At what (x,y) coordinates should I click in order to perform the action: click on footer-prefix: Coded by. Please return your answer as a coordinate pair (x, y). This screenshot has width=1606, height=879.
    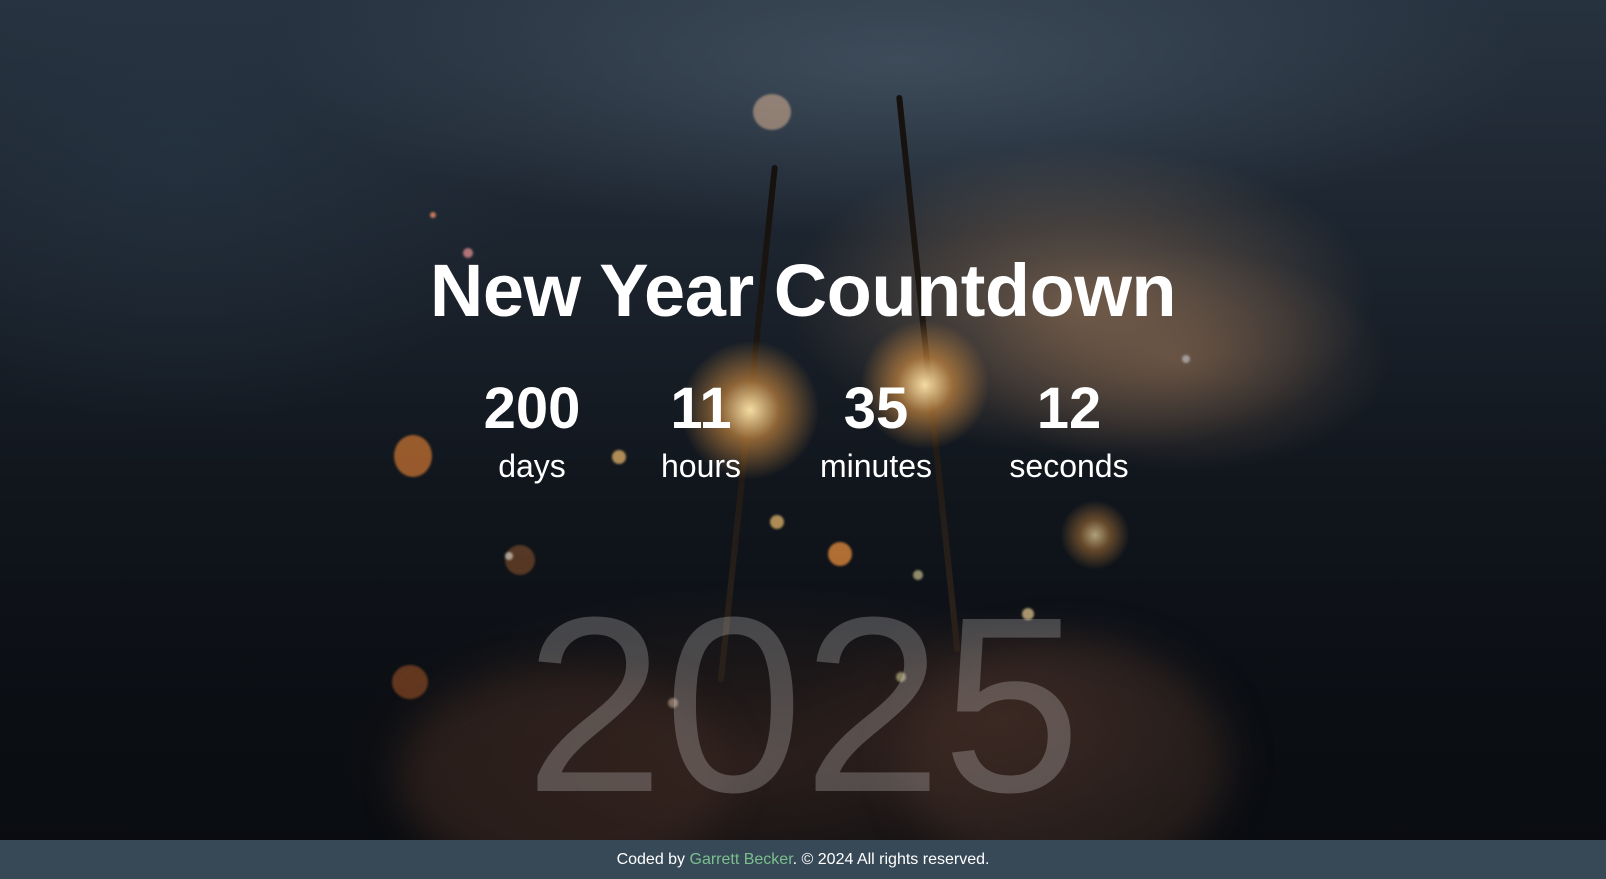
    Looking at the image, I should click on (653, 859).